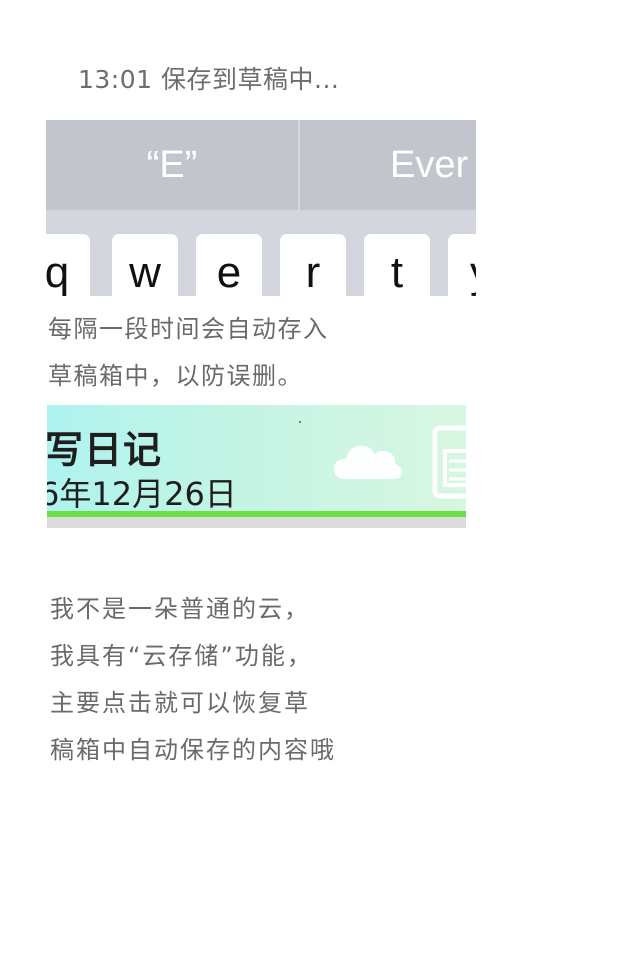 This screenshot has width=640, height=960. What do you see at coordinates (145, 265) in the screenshot?
I see `key-w: w` at bounding box center [145, 265].